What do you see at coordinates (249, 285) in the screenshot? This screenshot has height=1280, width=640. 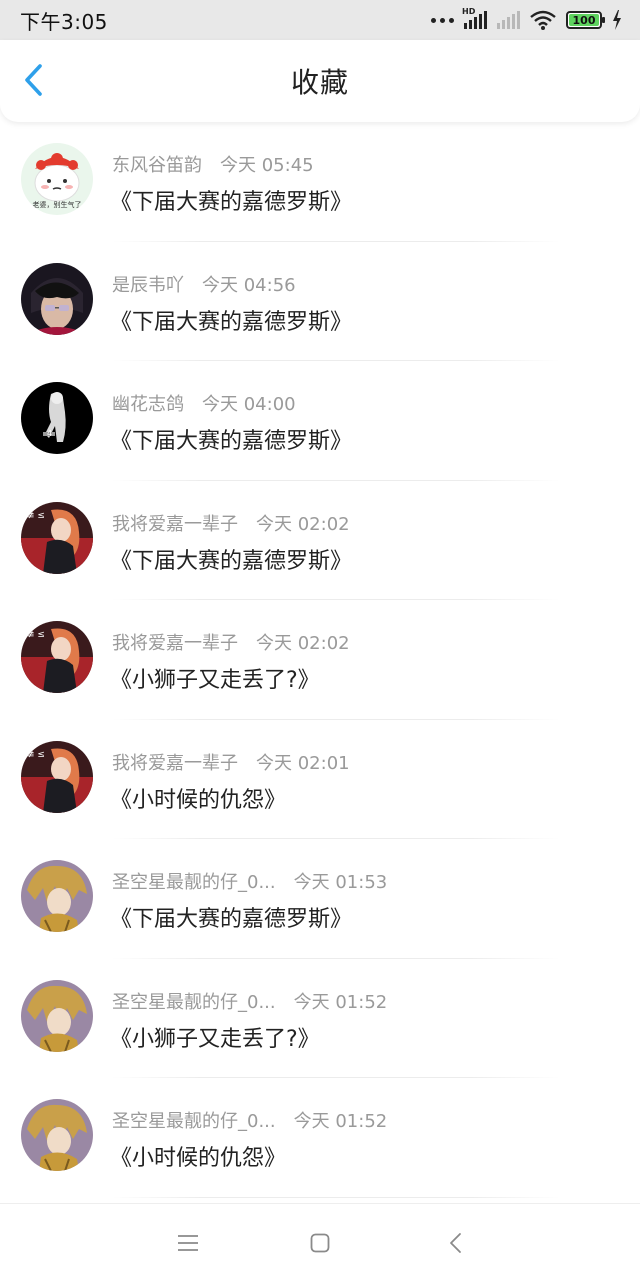 I see `post-time: 今天 04:56` at bounding box center [249, 285].